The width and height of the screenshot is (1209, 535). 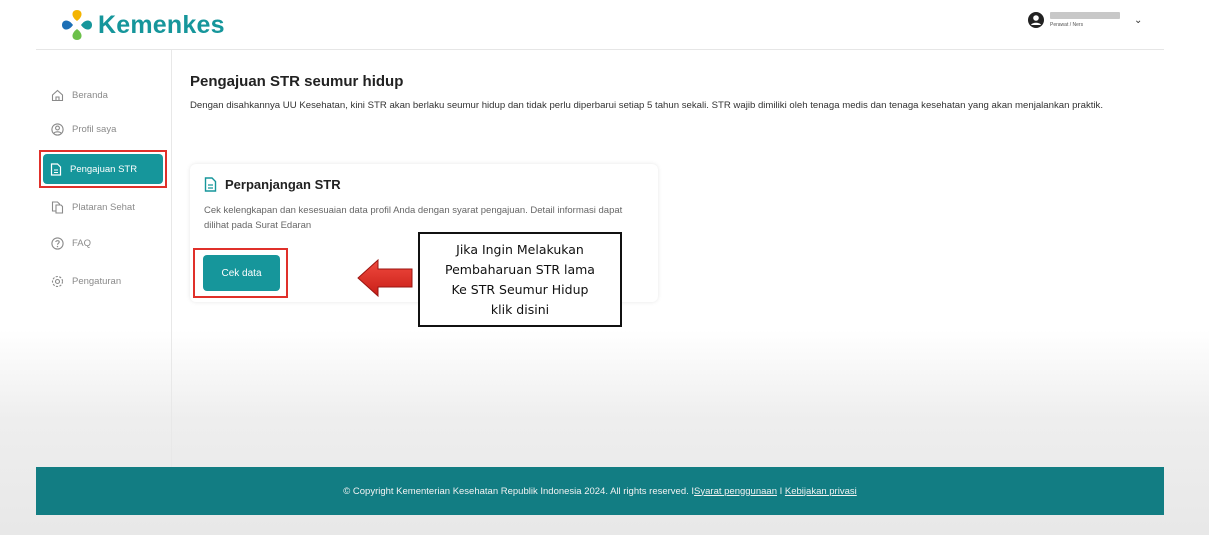 What do you see at coordinates (600, 25) in the screenshot?
I see `top-header: Kemenkes Perawat / Ners ⌄` at bounding box center [600, 25].